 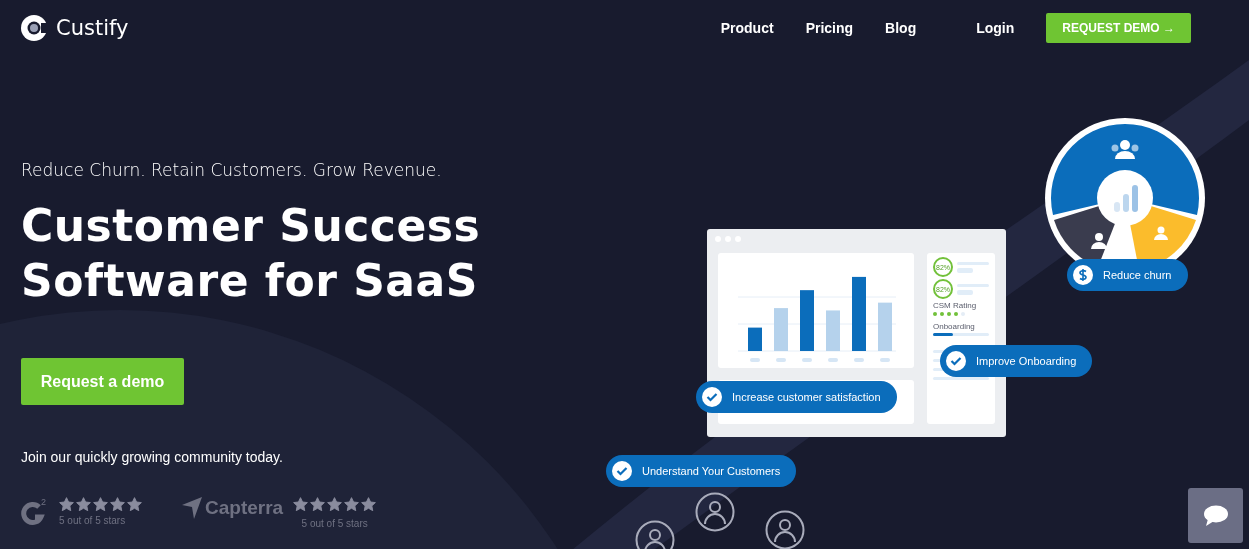 What do you see at coordinates (747, 27) in the screenshot?
I see `nav-link: Product` at bounding box center [747, 27].